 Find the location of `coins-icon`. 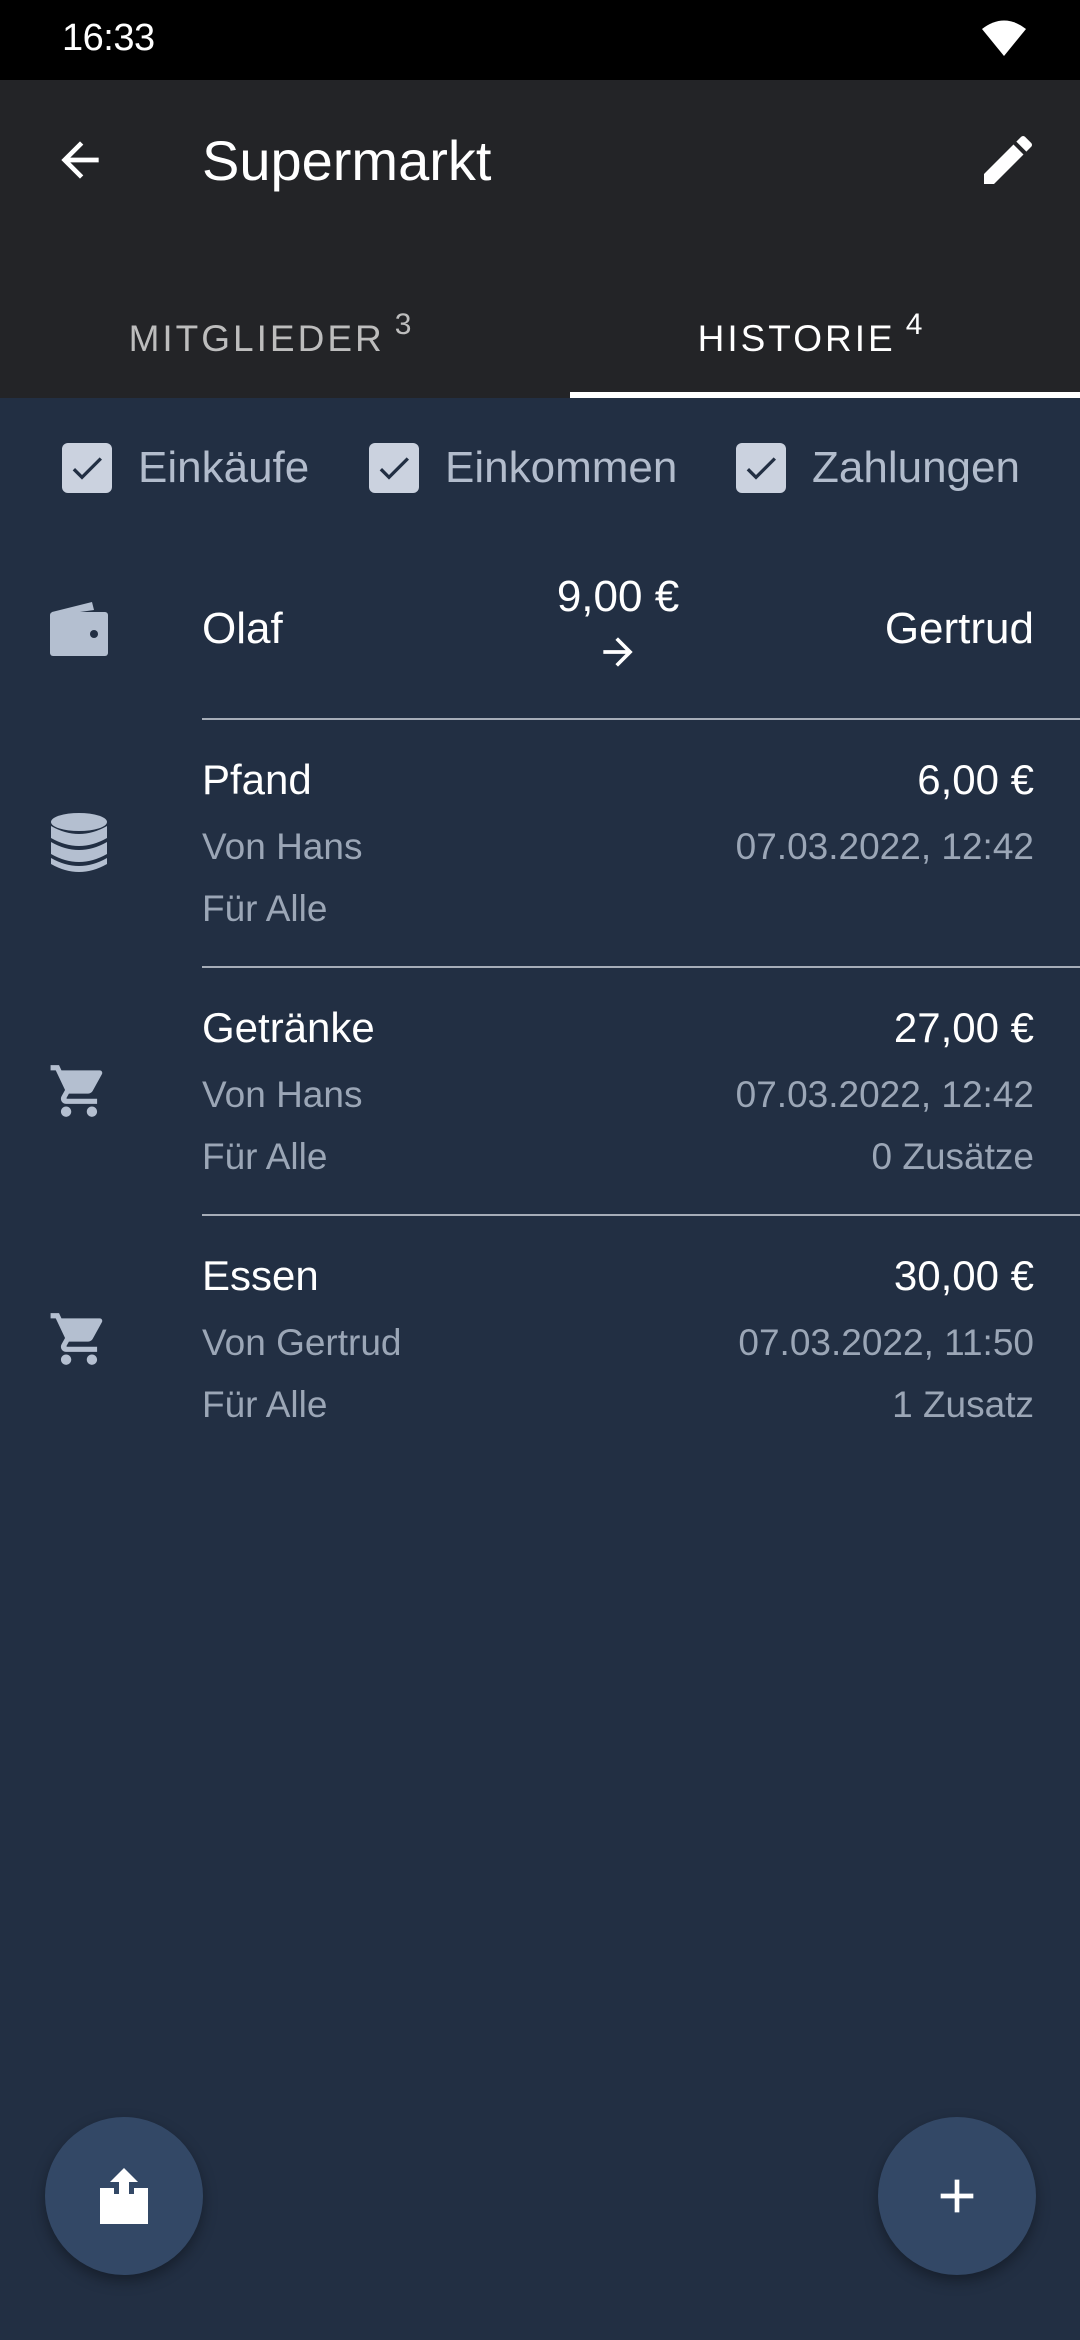

coins-icon is located at coordinates (79, 843).